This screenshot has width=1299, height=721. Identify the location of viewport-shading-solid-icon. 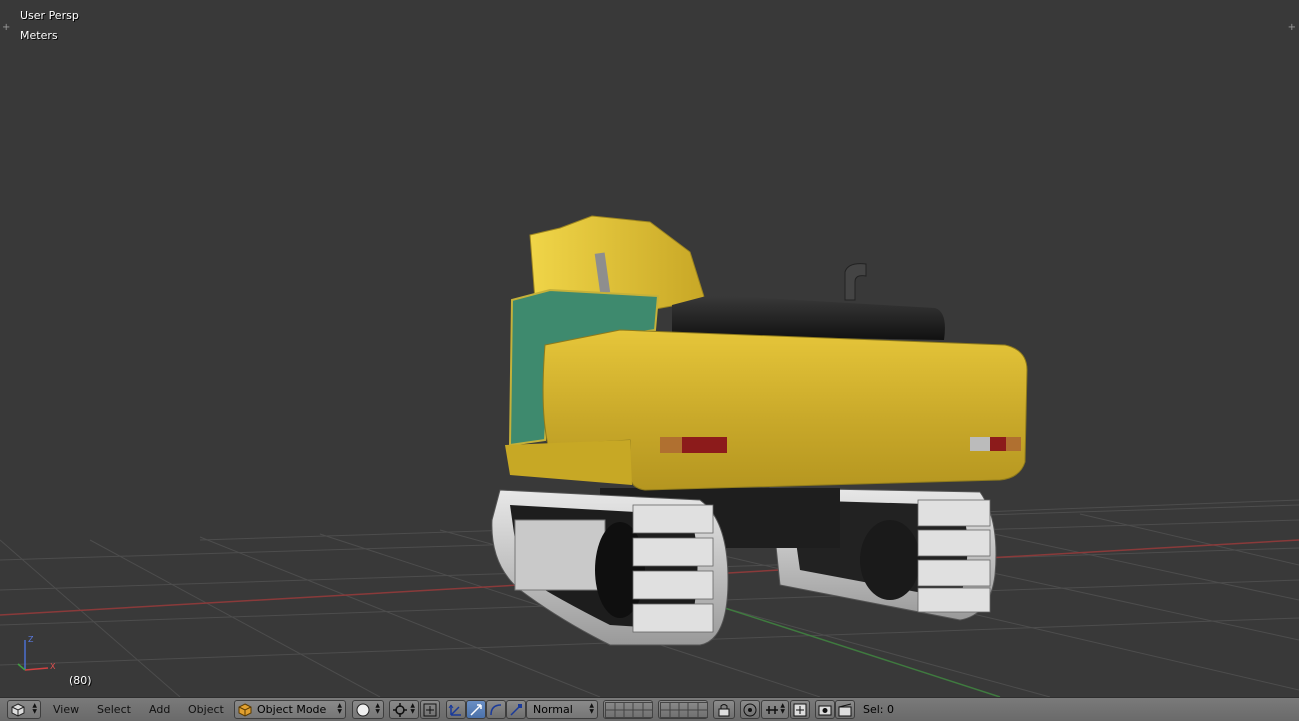
(363, 710).